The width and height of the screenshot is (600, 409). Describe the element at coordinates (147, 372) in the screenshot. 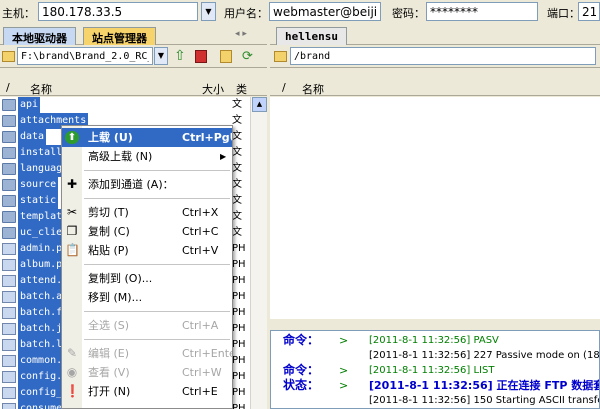

I see `menu-item: ◉ 查看 (V) Ctrl+W` at that location.